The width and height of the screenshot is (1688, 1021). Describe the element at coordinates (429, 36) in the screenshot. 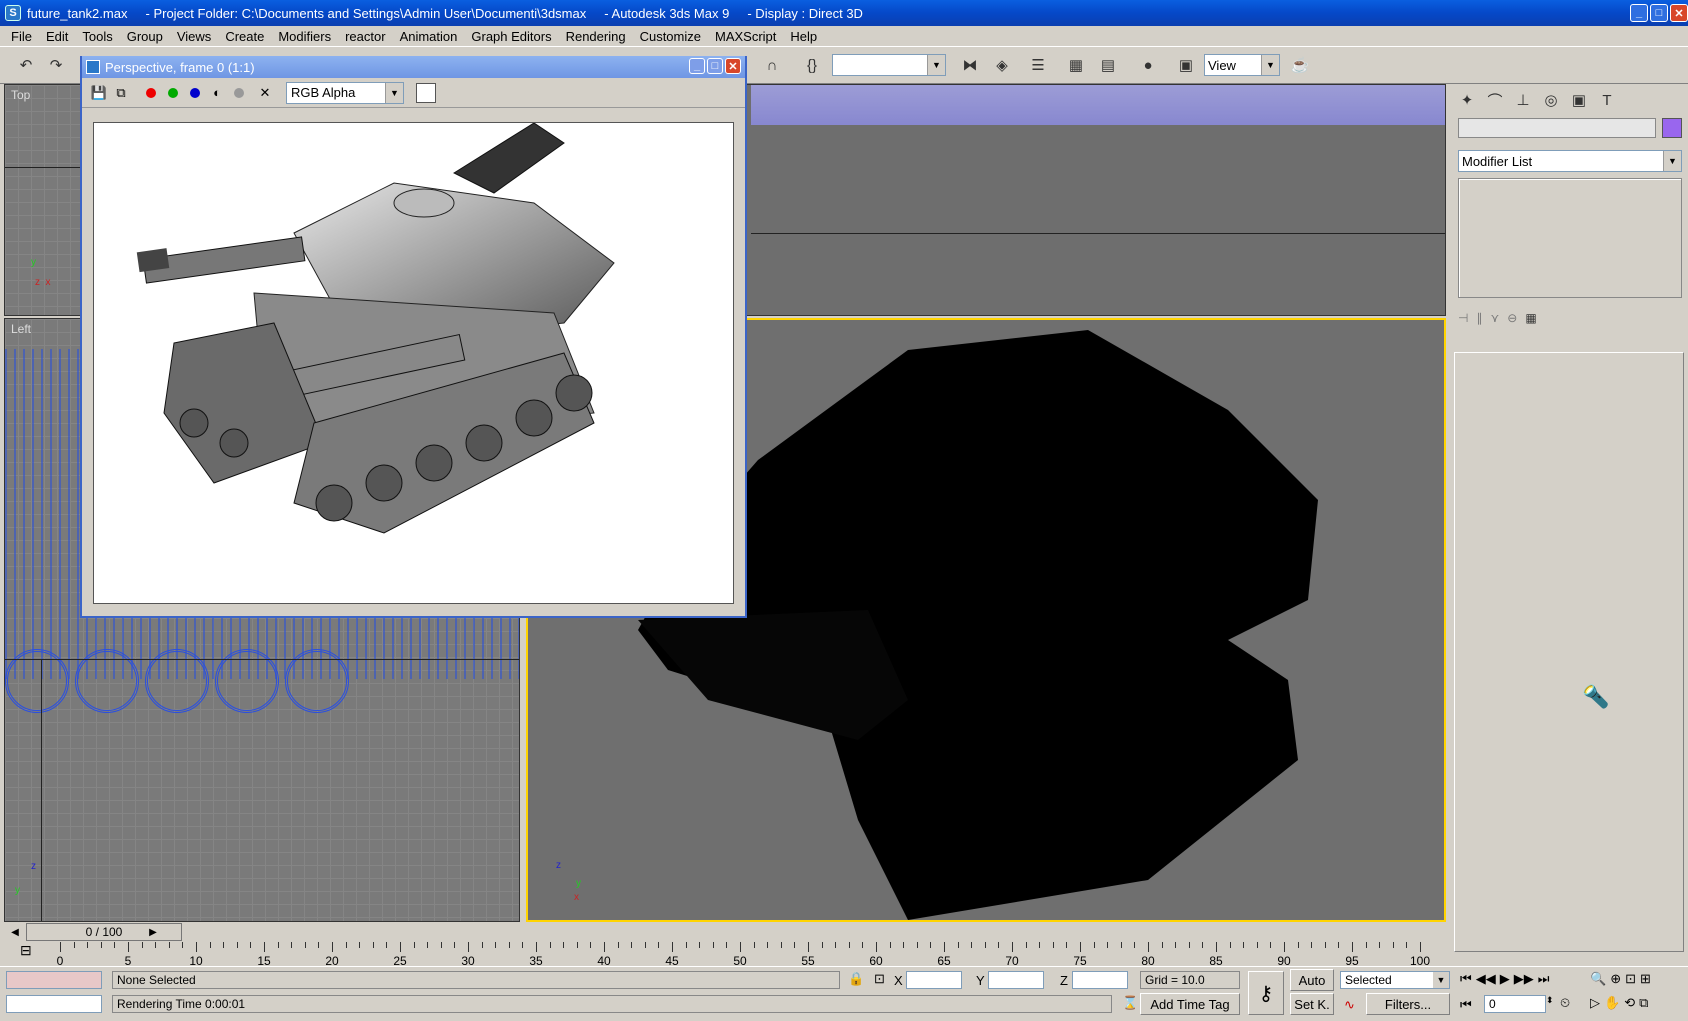

I see `menu-animation: Animation` at that location.